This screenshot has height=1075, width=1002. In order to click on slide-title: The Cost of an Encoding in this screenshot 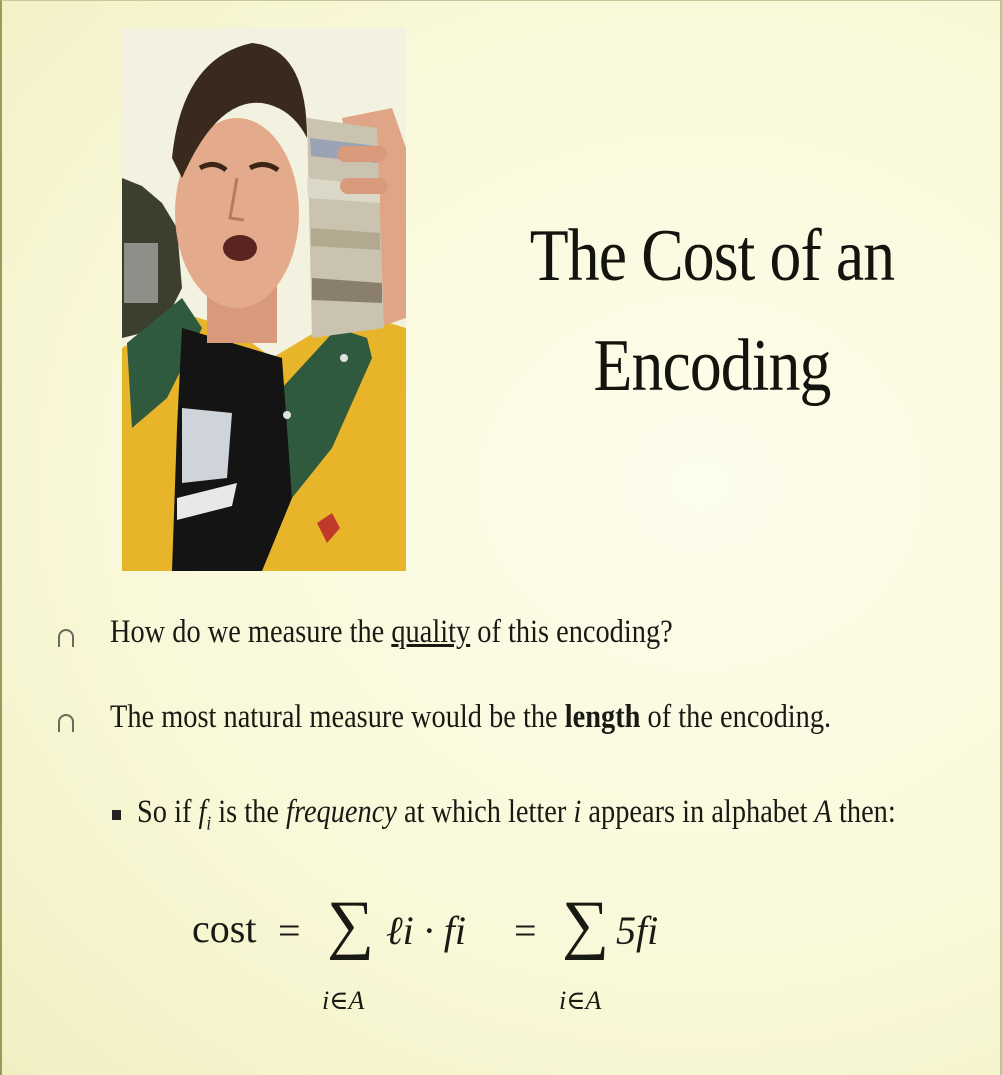, I will do `click(712, 311)`.